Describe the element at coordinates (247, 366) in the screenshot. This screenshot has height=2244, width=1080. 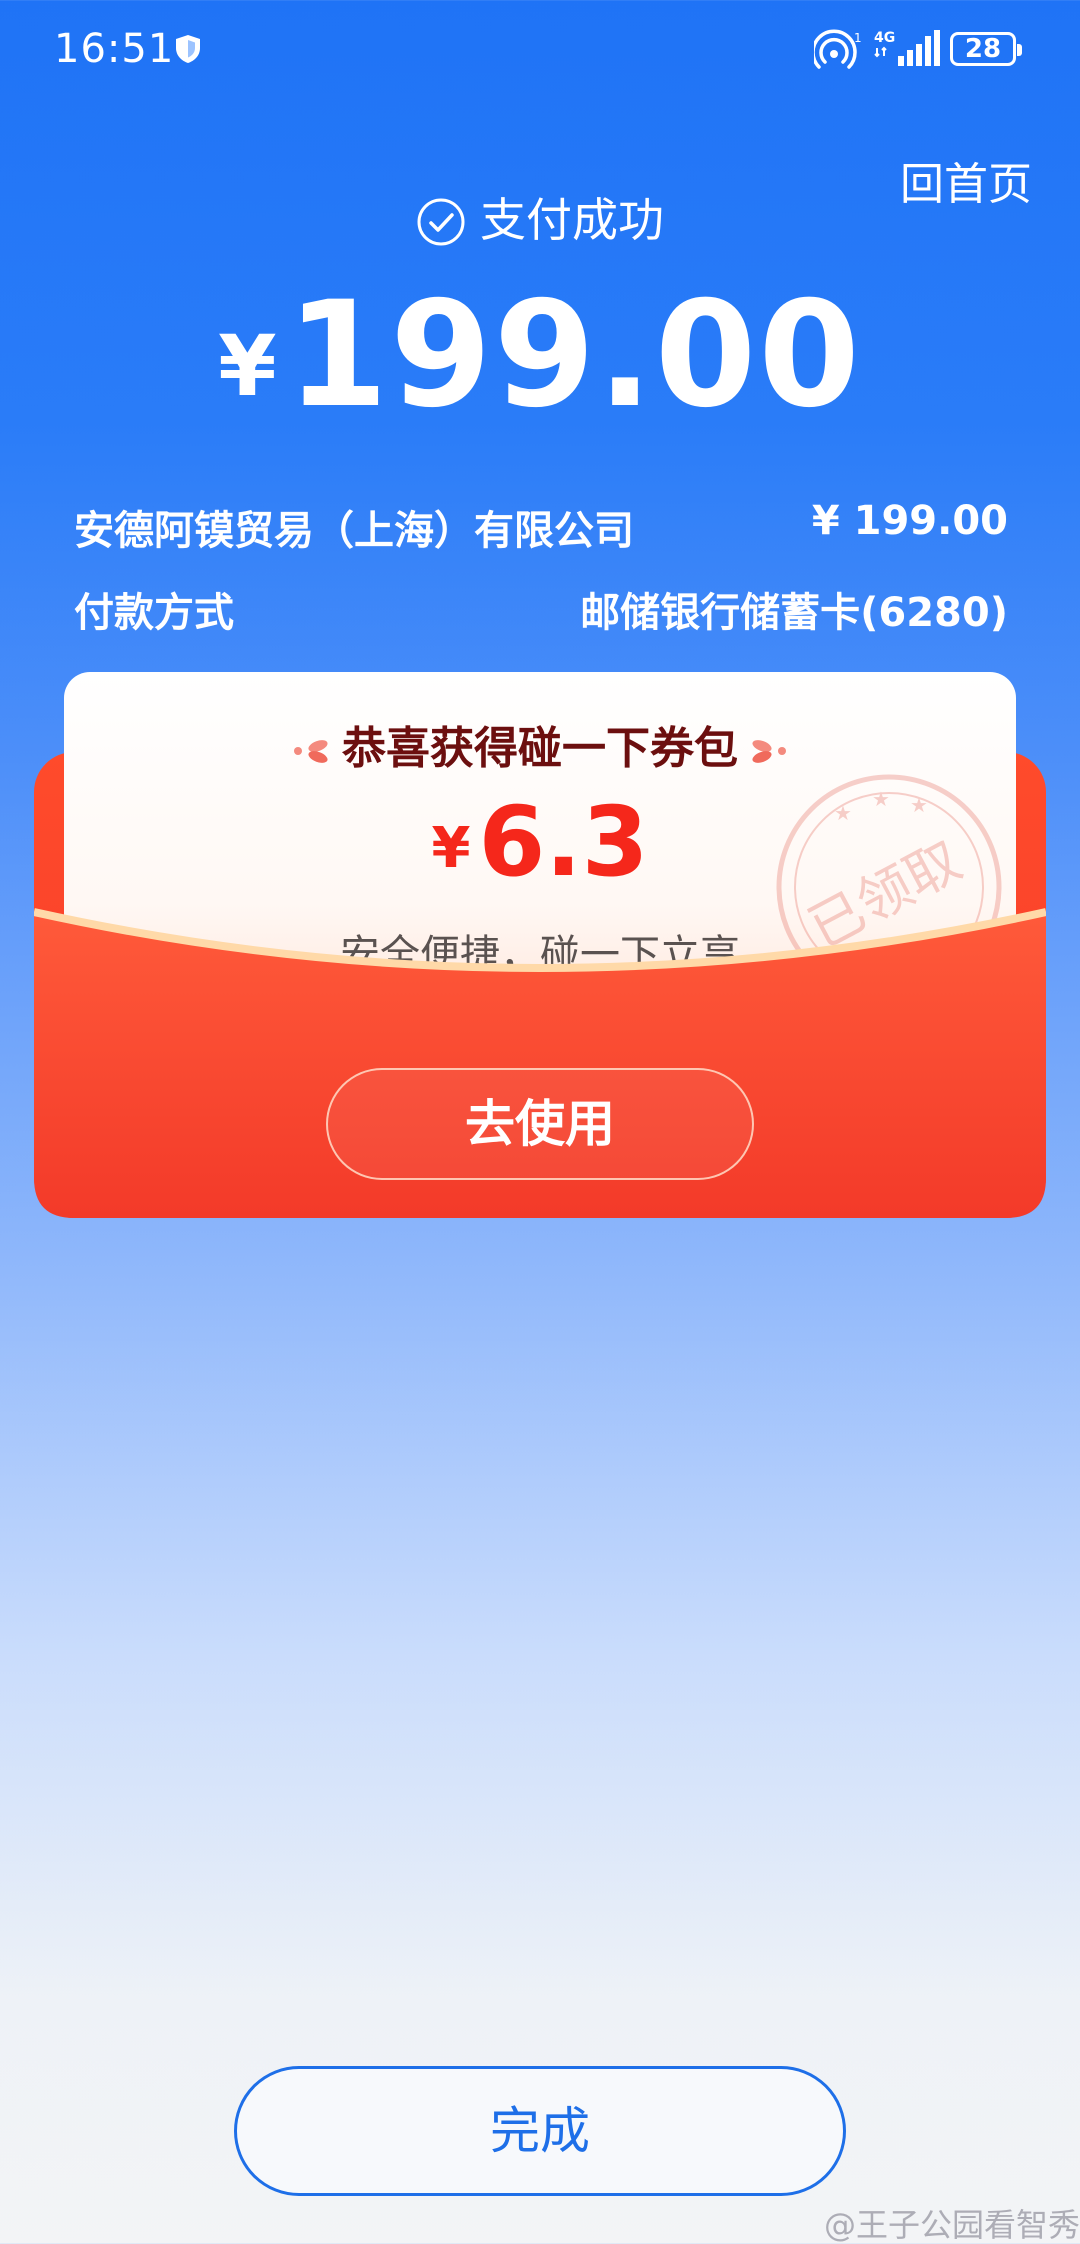
I see `currency-symbol: ¥` at that location.